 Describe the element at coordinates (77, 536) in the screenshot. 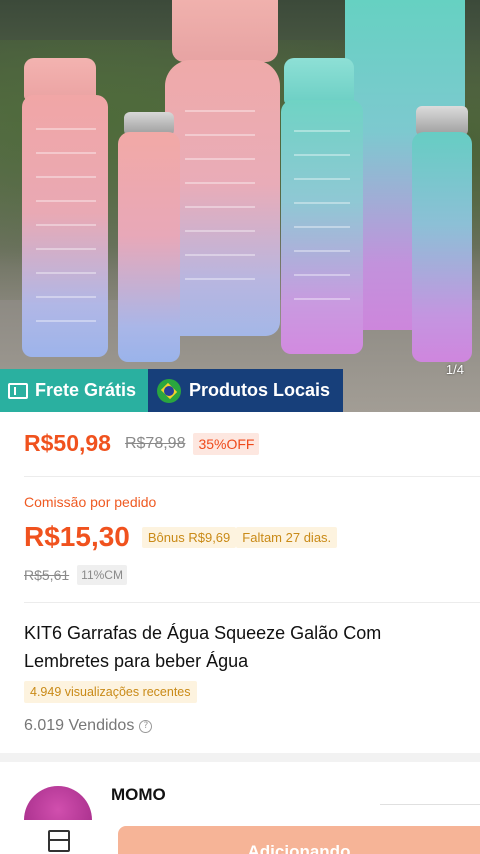

I see `commission-value: R$15,30` at that location.